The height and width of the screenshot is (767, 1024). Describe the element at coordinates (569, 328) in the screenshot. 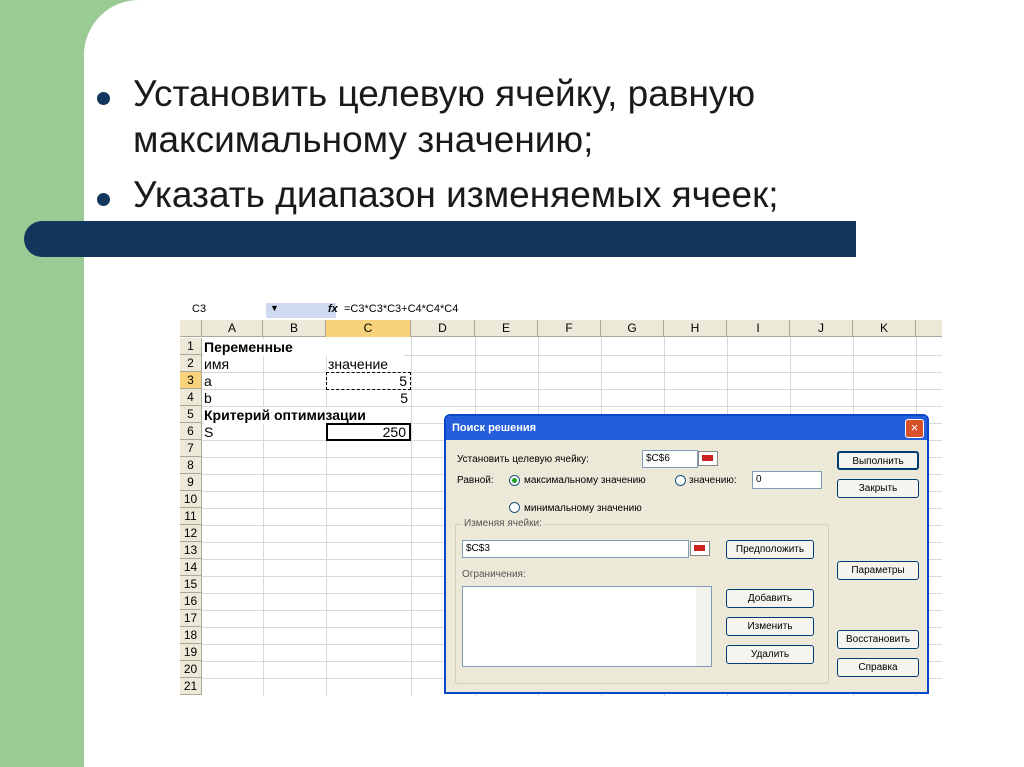

I see `column-header: F` at that location.